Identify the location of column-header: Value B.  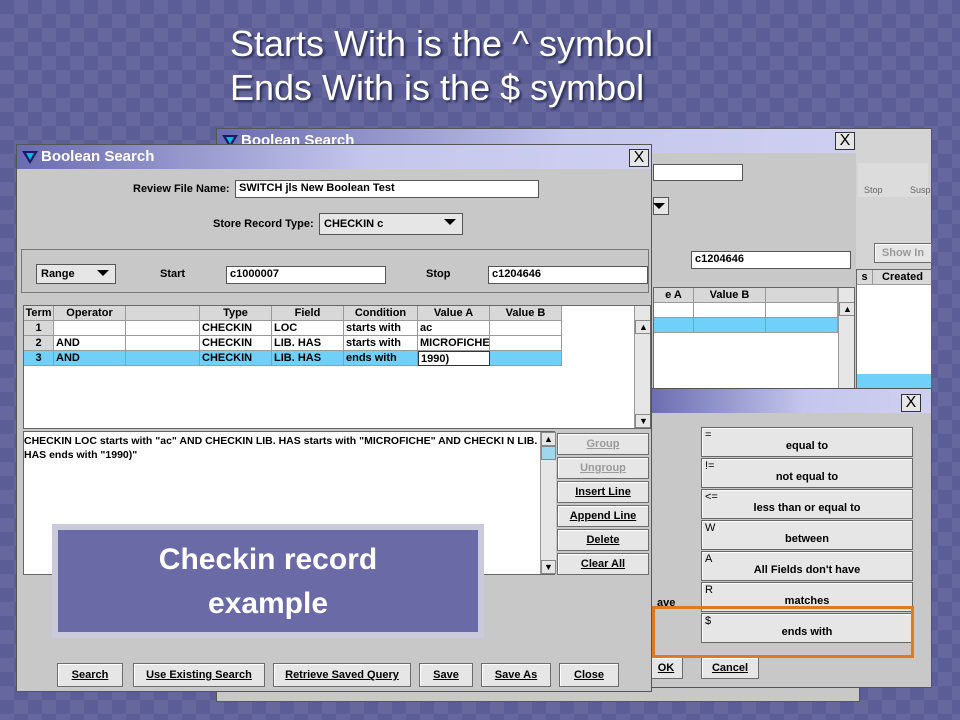
(526, 313).